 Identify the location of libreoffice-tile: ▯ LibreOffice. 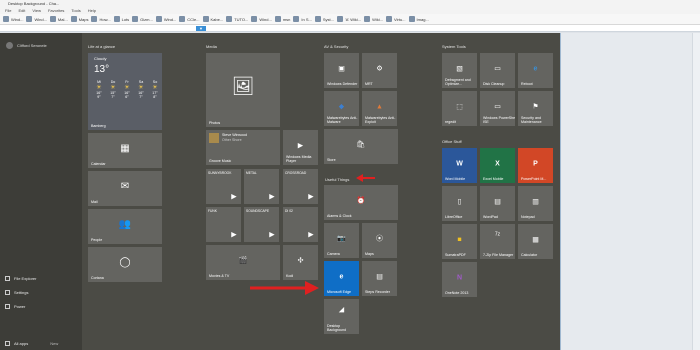
(459, 203).